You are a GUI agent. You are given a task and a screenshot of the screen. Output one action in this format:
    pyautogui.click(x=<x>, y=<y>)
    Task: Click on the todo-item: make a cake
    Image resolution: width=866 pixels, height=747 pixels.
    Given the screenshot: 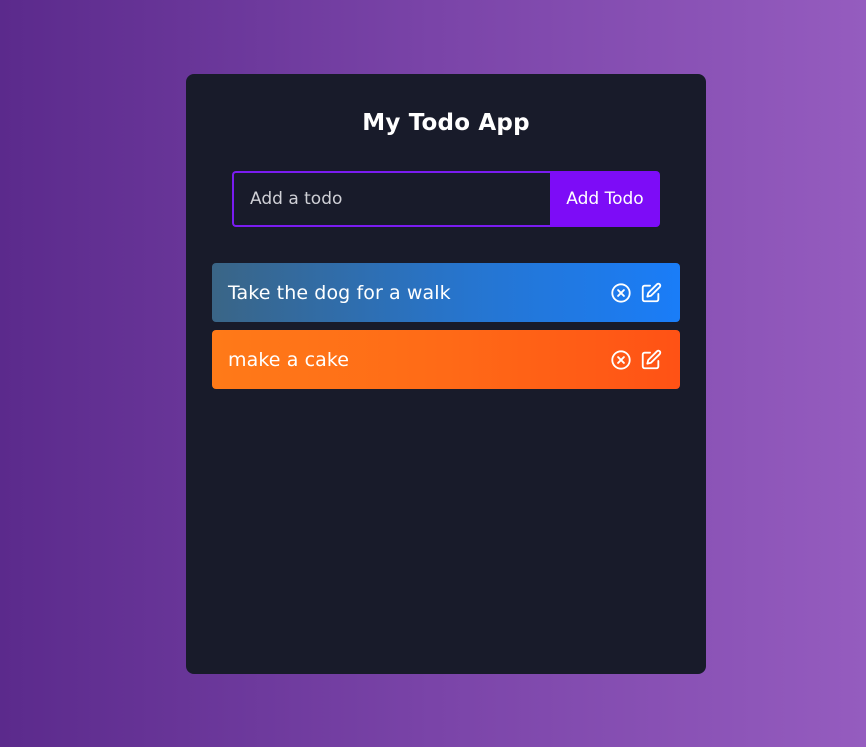 What is the action you would take?
    pyautogui.click(x=446, y=359)
    